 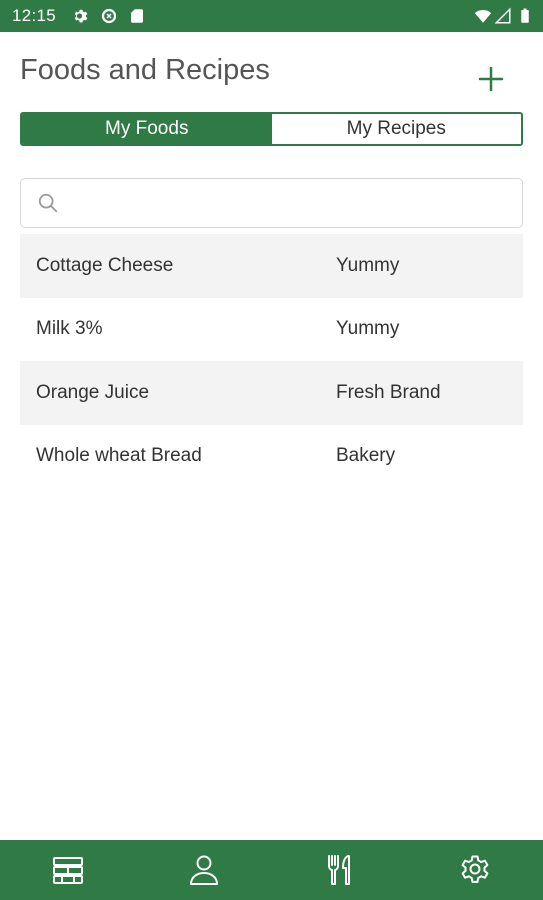 What do you see at coordinates (109, 16) in the screenshot?
I see `sync-icon` at bounding box center [109, 16].